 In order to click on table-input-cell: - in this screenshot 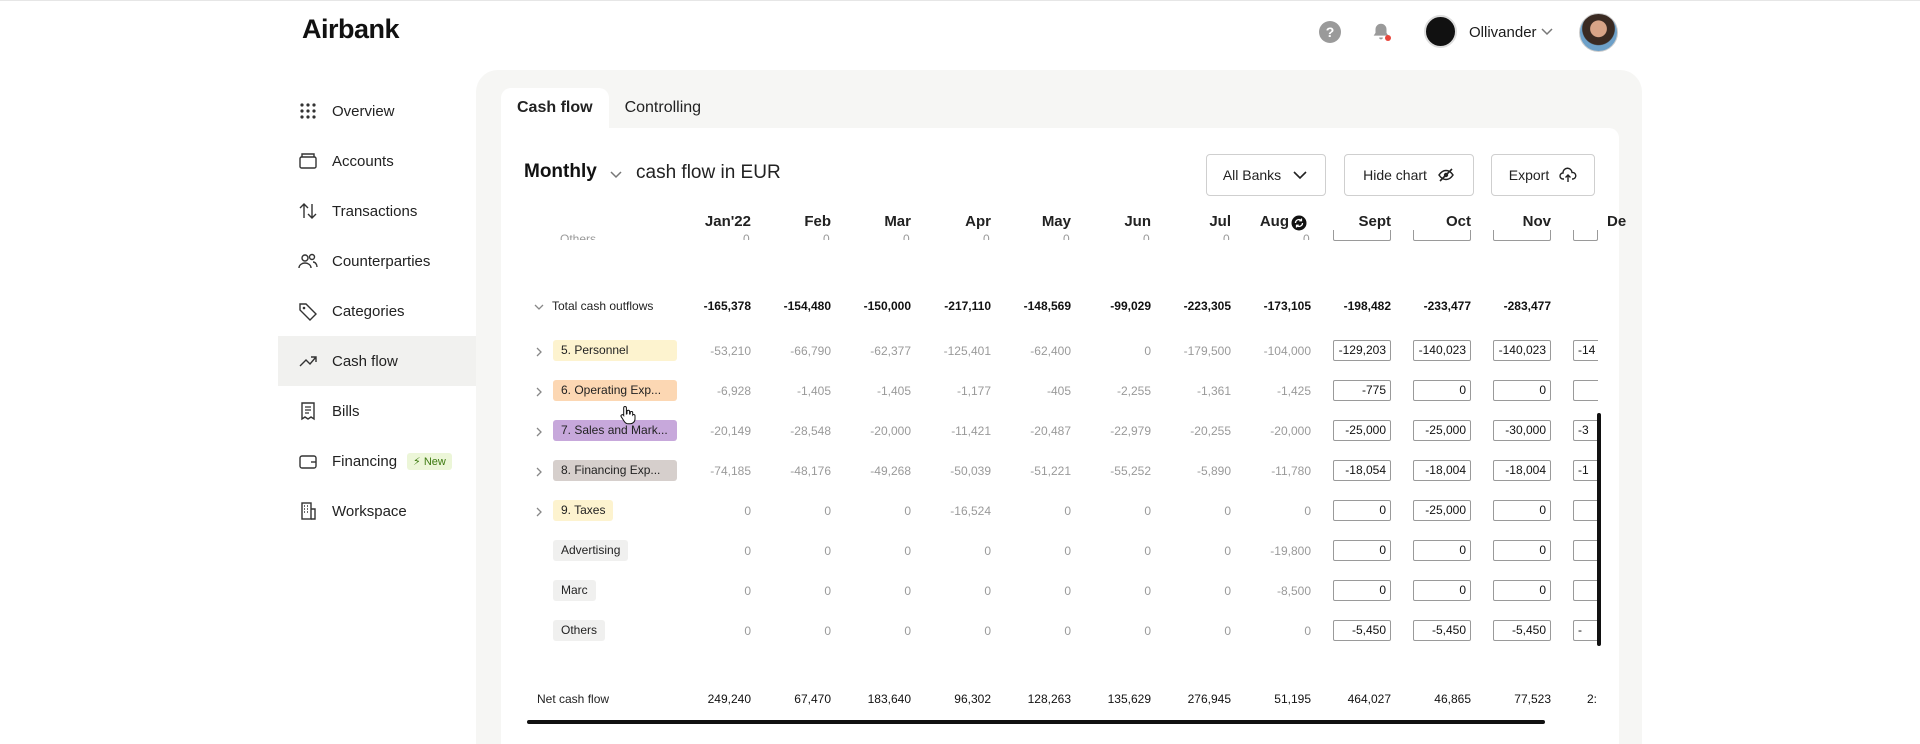, I will do `click(1585, 630)`.